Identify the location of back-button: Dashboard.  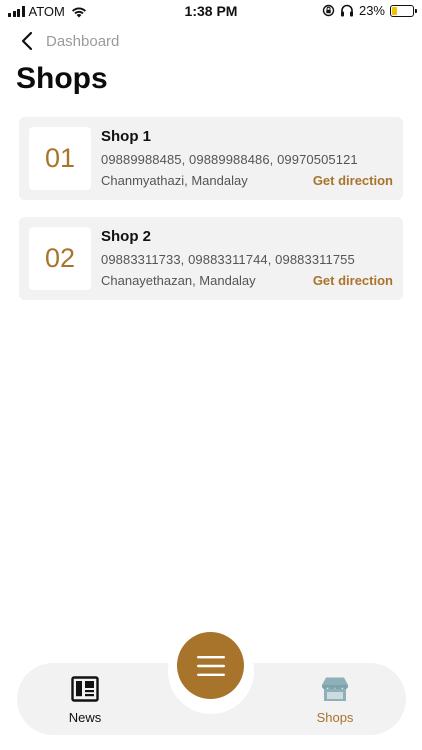
(69, 41).